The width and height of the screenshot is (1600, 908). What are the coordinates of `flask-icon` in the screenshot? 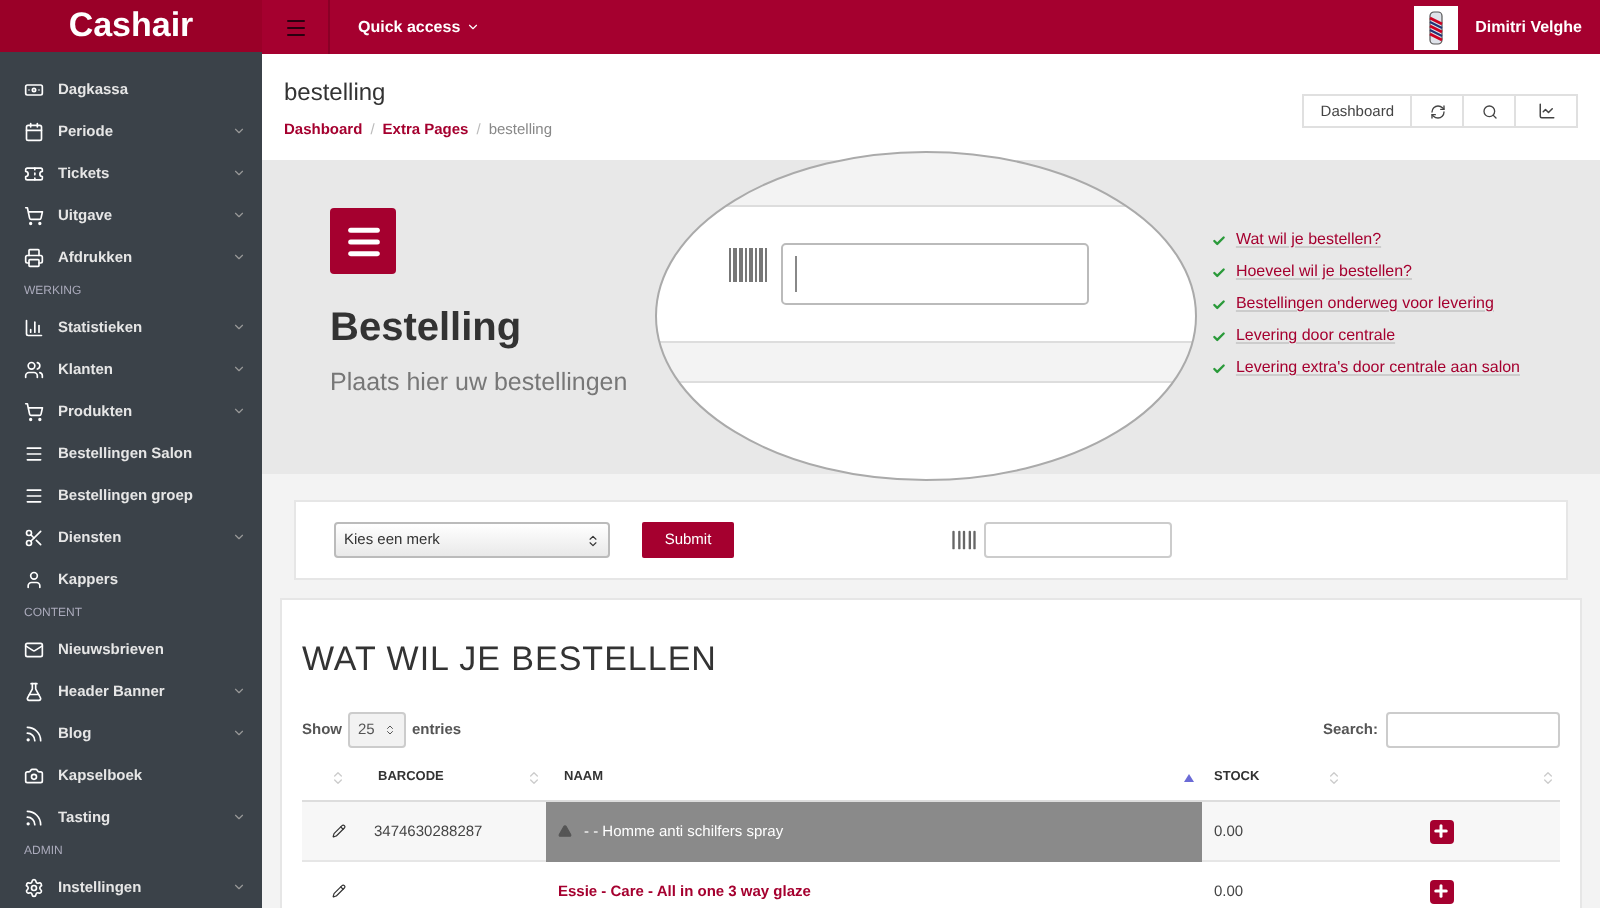 It's located at (34, 691).